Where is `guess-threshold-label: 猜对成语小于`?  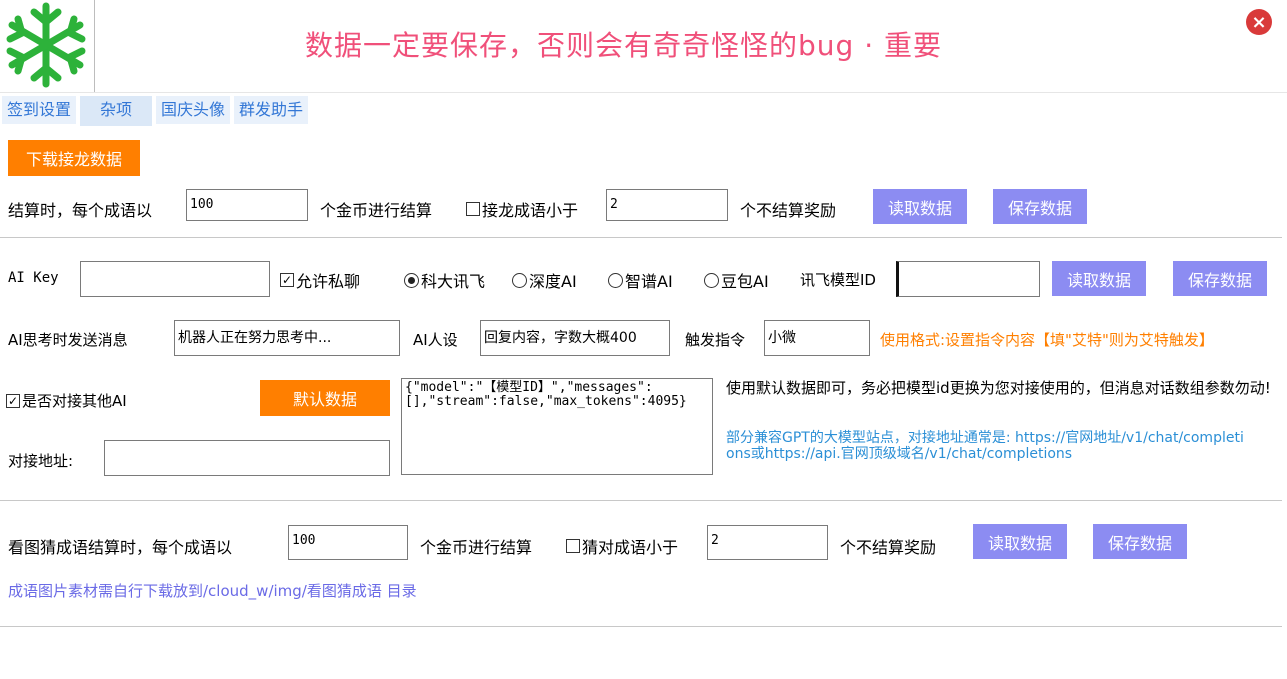
guess-threshold-label: 猜对成语小于 is located at coordinates (630, 547).